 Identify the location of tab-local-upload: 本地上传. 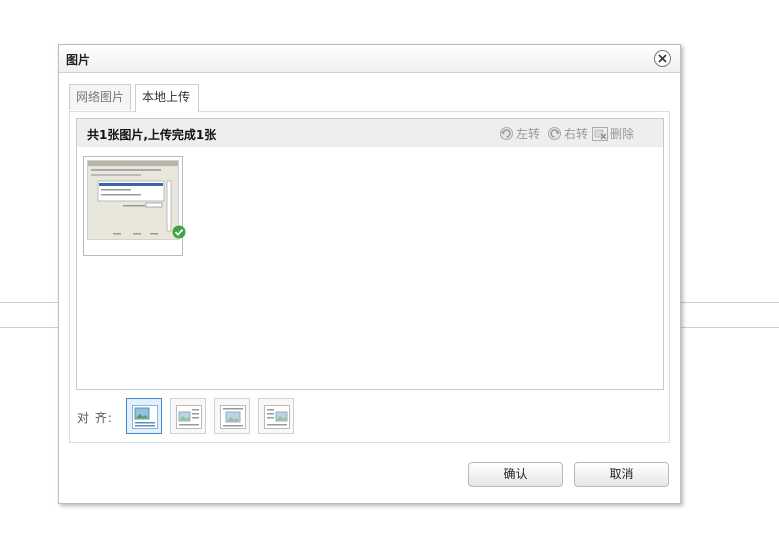
(167, 98).